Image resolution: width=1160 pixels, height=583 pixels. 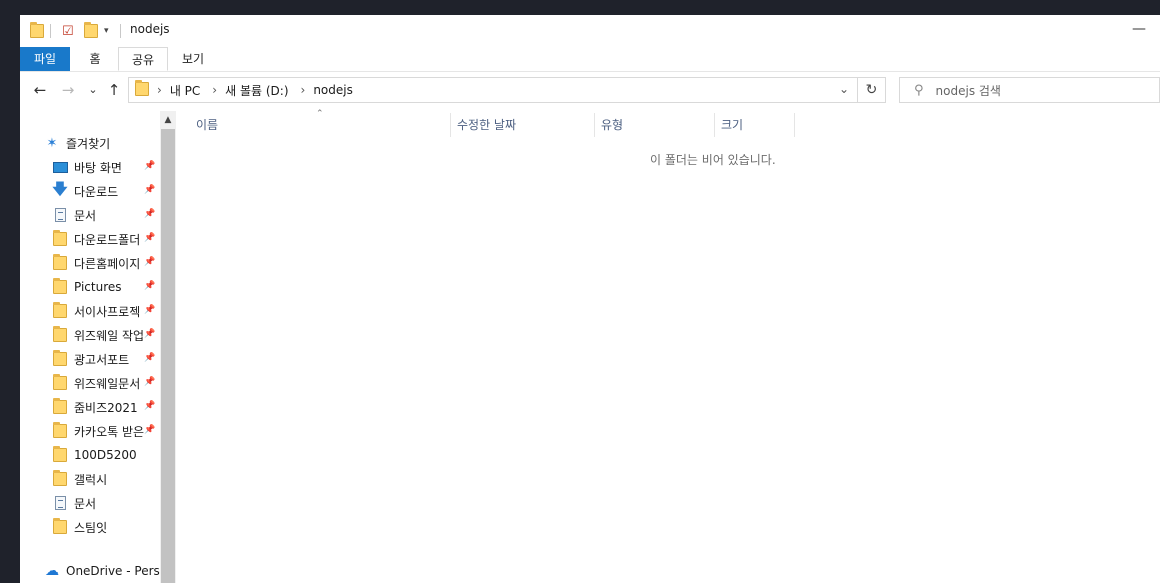 I want to click on nav-item-folder: 서이사프로젝, so click(x=99, y=311).